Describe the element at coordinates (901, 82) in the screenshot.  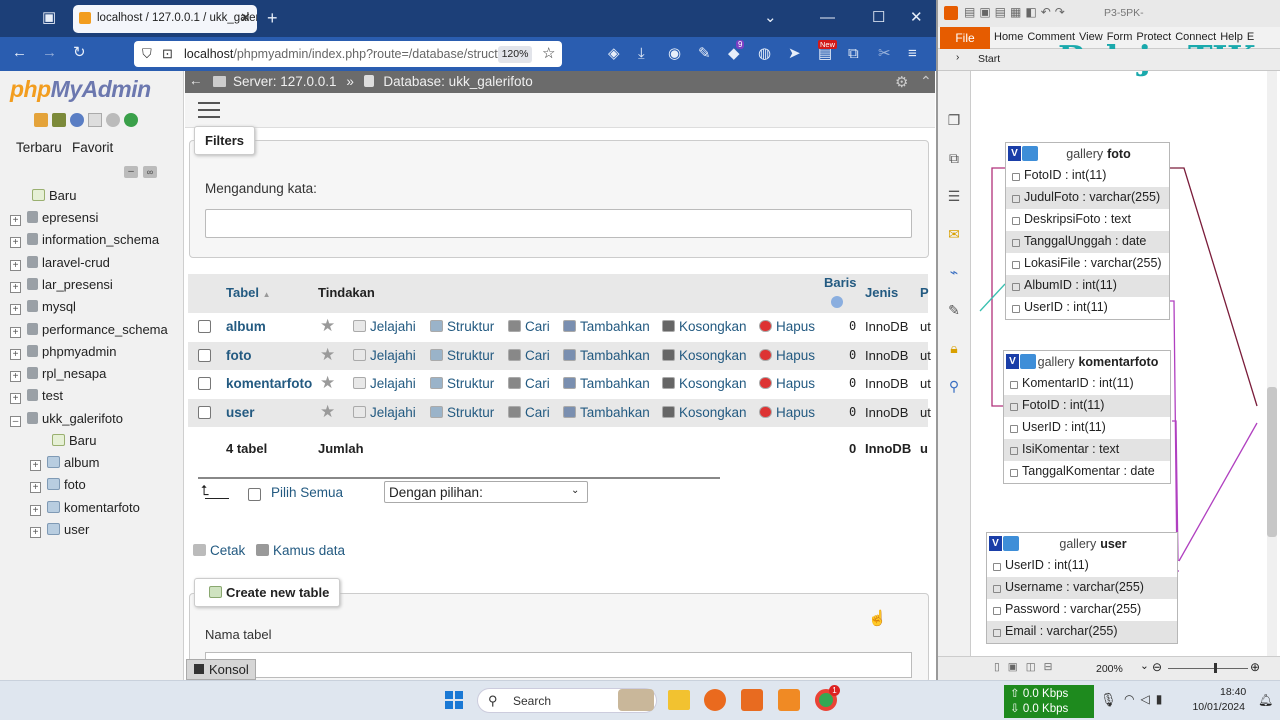
I see `settings-gear-icon: ⚙` at that location.